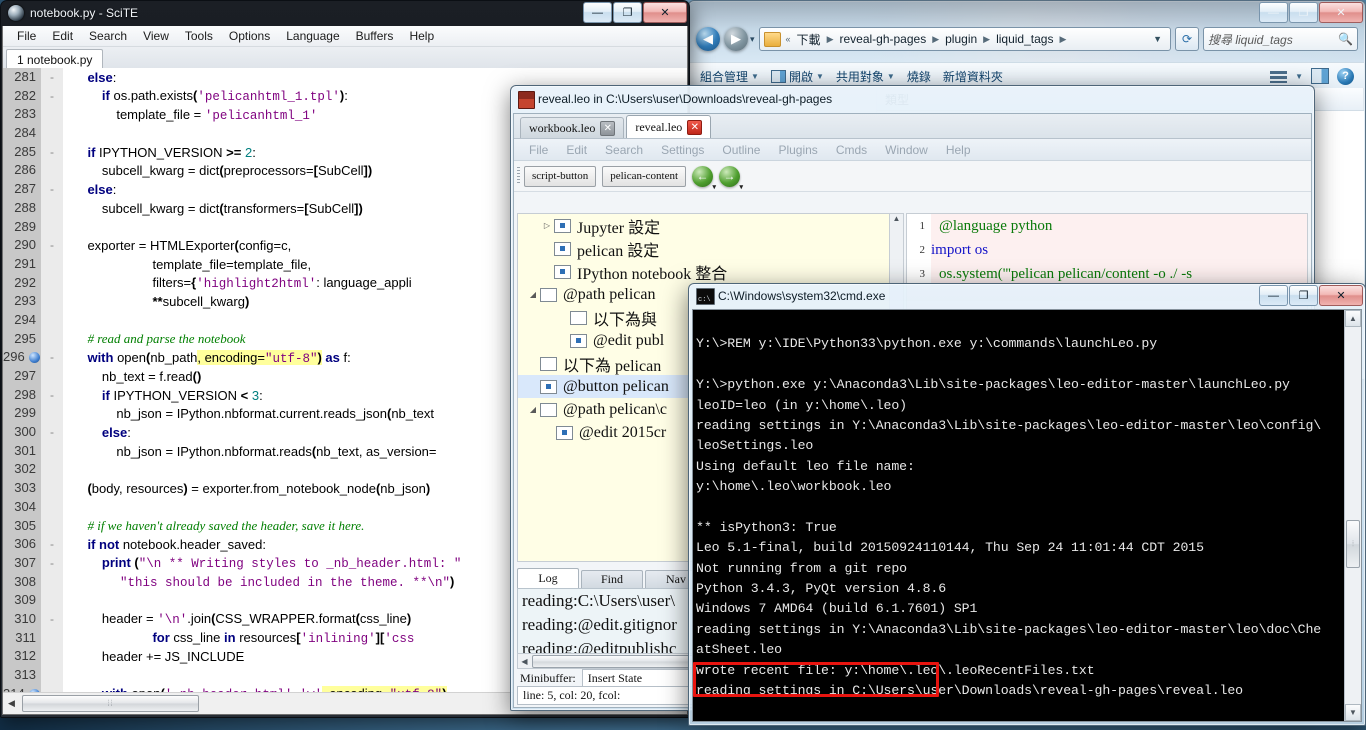 The height and width of the screenshot is (730, 1366). Describe the element at coordinates (249, 36) in the screenshot. I see `menu-options: Options` at that location.